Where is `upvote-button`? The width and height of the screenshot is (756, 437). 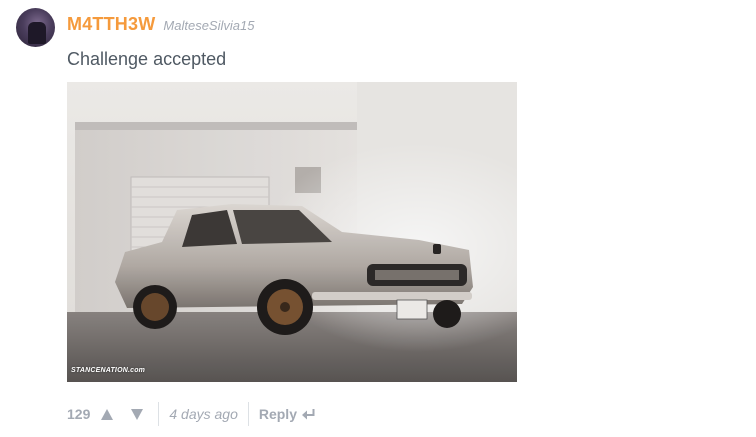
upvote-button is located at coordinates (107, 414).